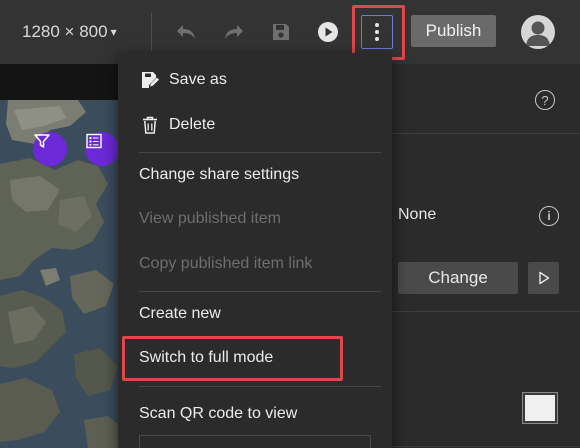 This screenshot has height=448, width=580. Describe the element at coordinates (545, 100) in the screenshot. I see `help-icon: ?` at that location.